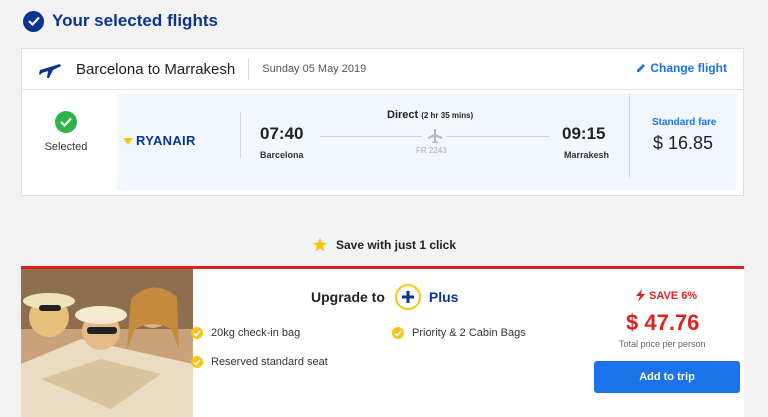  Describe the element at coordinates (135, 20) in the screenshot. I see `page-title: Your selected flights` at that location.